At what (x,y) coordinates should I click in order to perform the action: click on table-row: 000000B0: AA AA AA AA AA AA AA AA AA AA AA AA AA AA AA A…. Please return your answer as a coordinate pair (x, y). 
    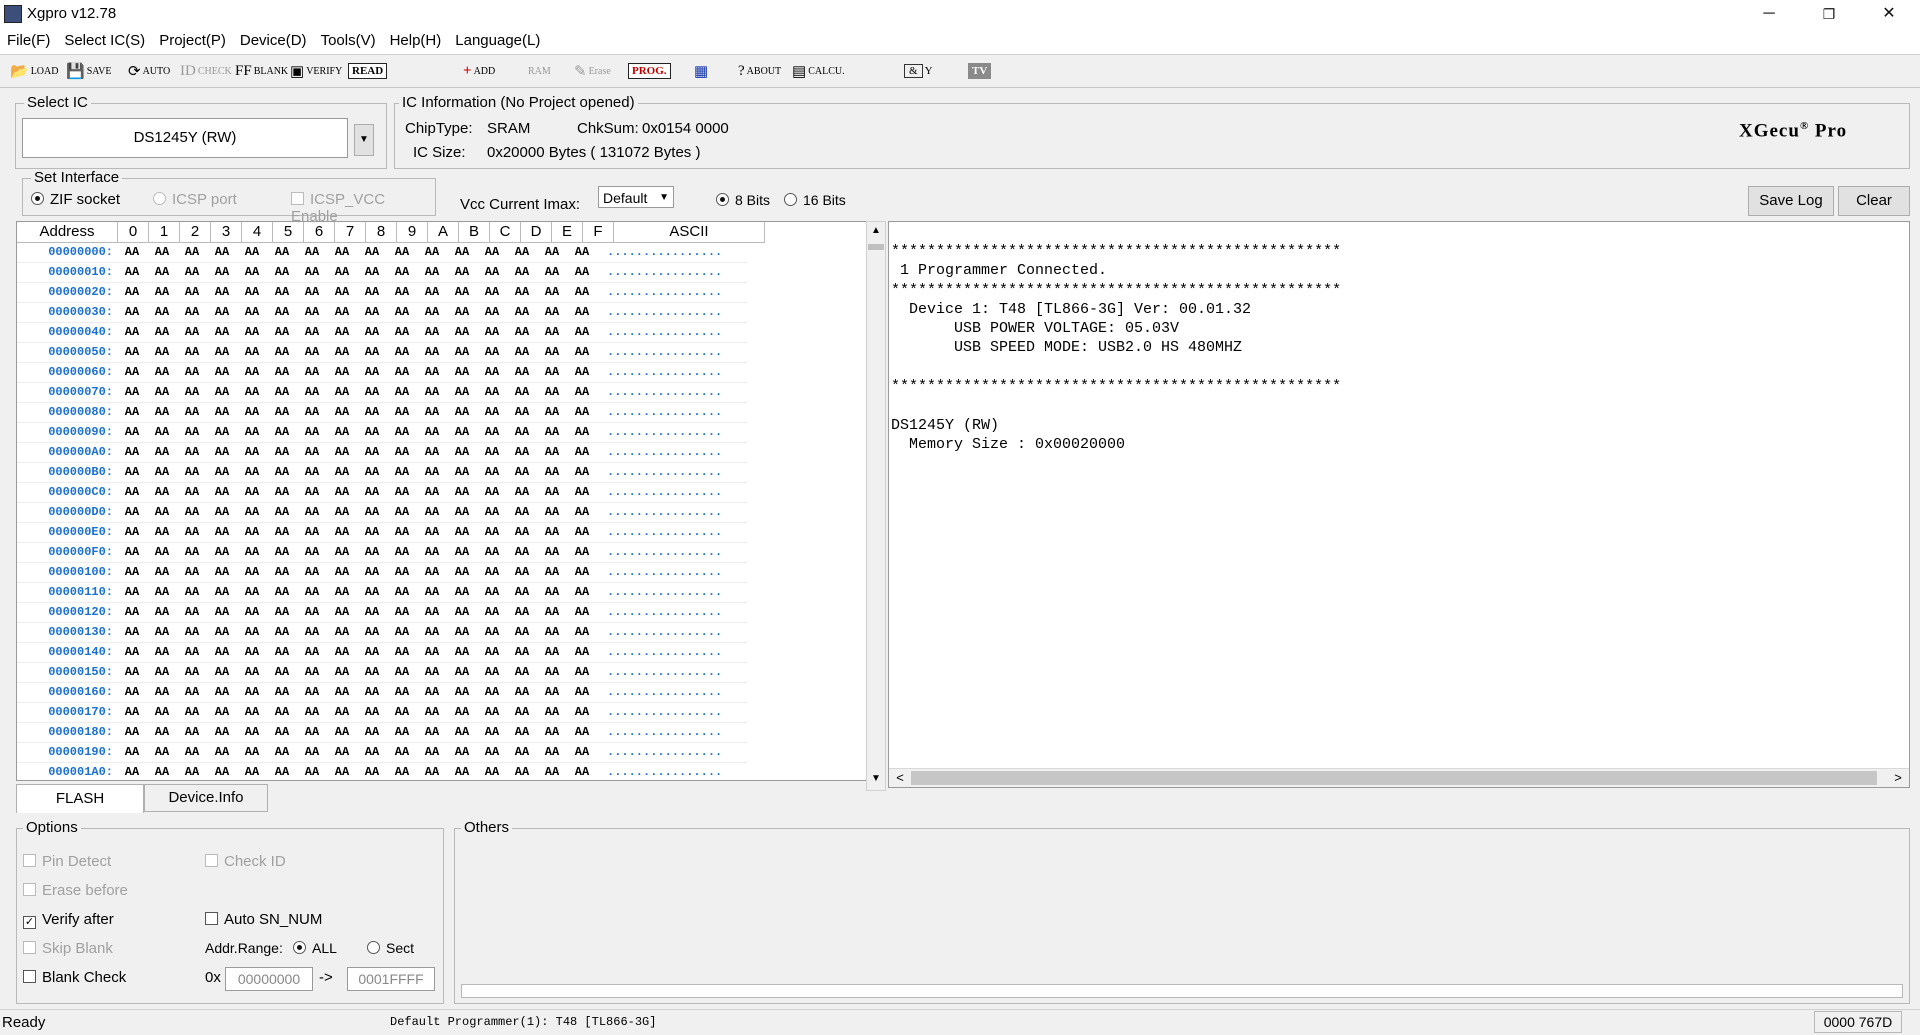
    Looking at the image, I should click on (382, 473).